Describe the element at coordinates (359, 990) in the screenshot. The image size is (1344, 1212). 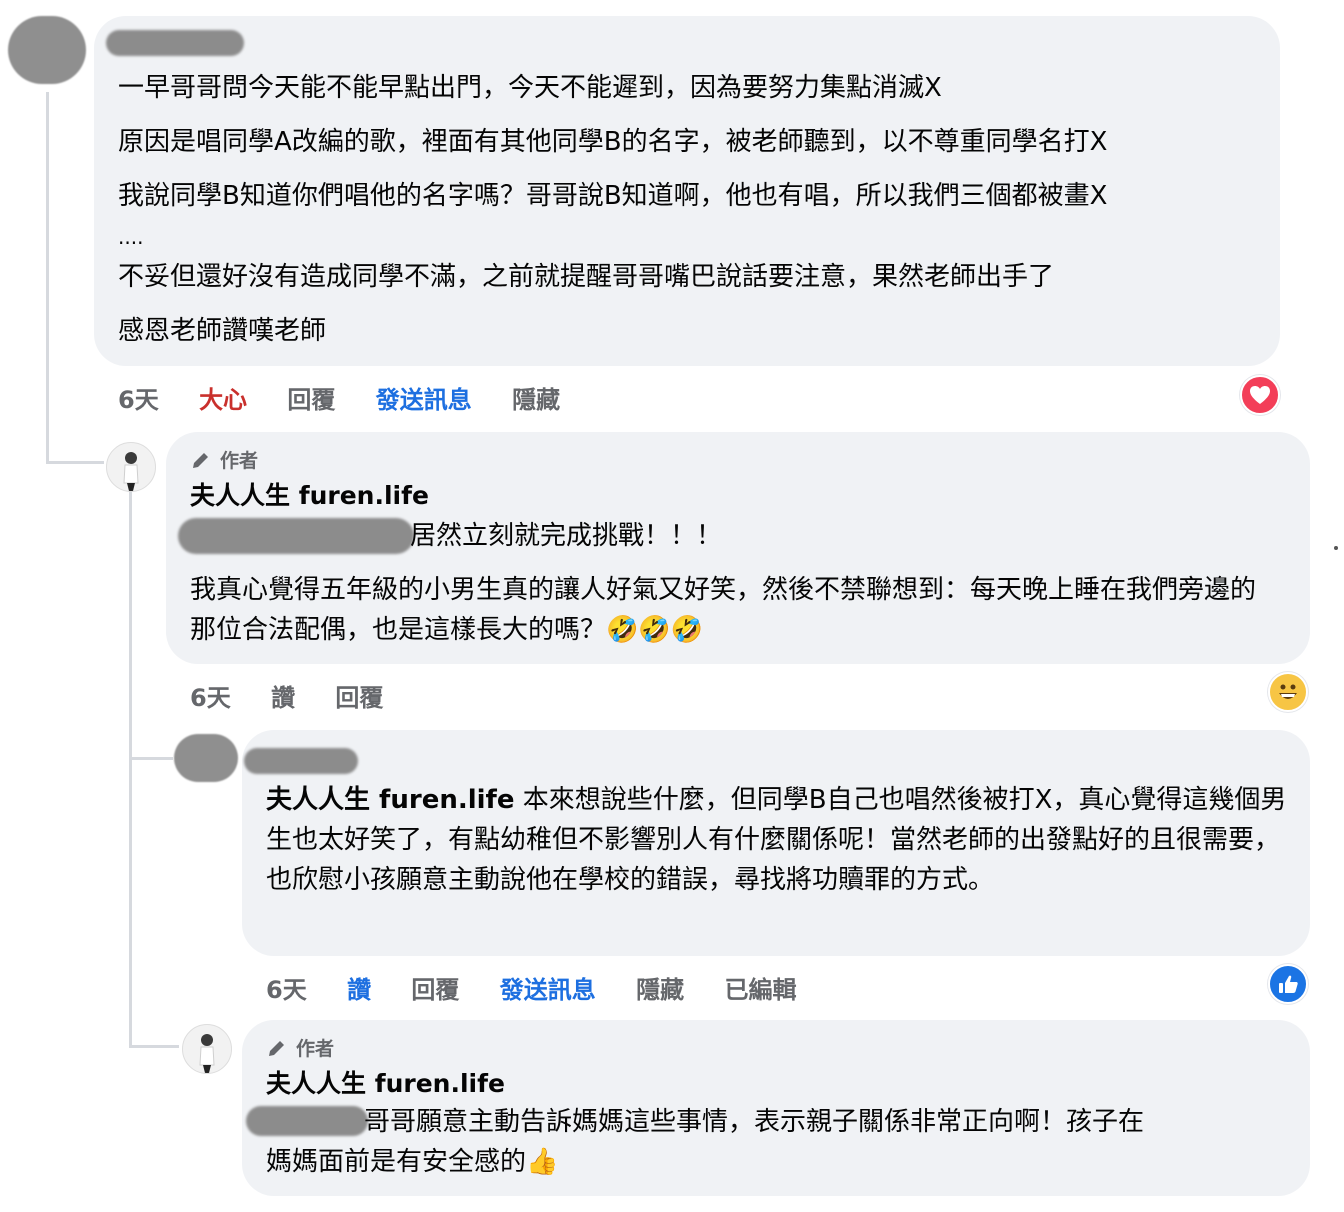
I see `like-button-active: 讚` at that location.